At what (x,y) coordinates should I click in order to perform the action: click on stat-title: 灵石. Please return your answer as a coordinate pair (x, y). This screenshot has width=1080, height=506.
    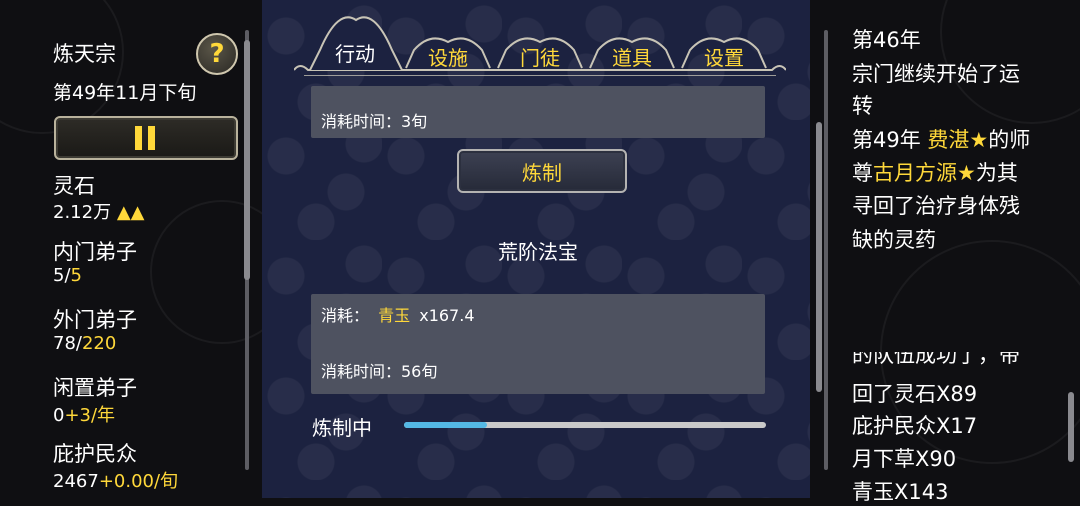
    Looking at the image, I should click on (74, 186).